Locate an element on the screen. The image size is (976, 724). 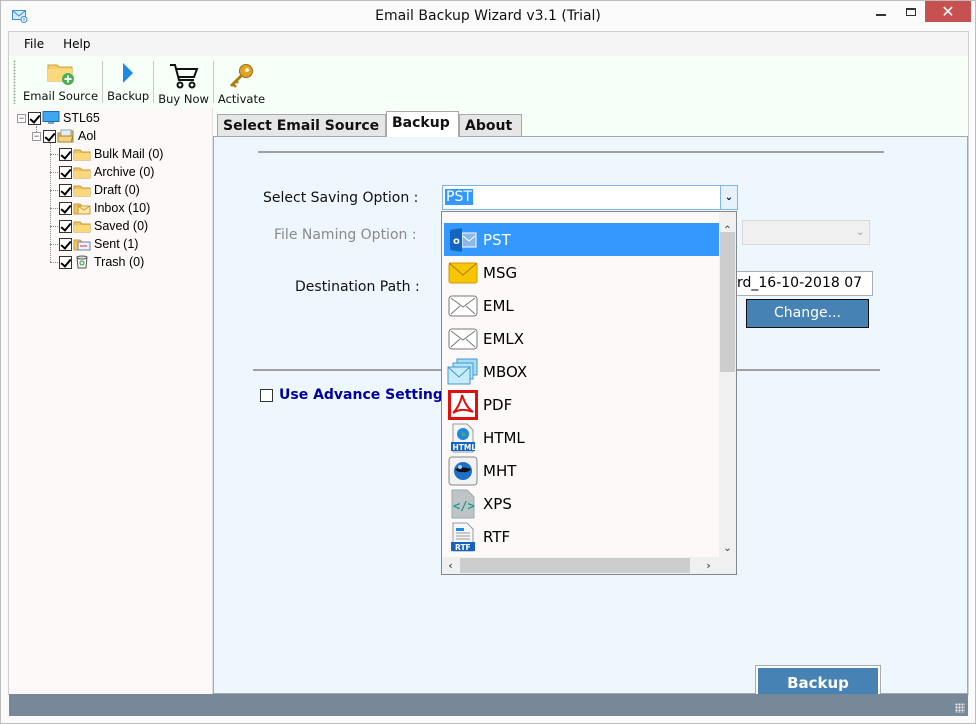
saving-option-value: PST is located at coordinates (459, 197).